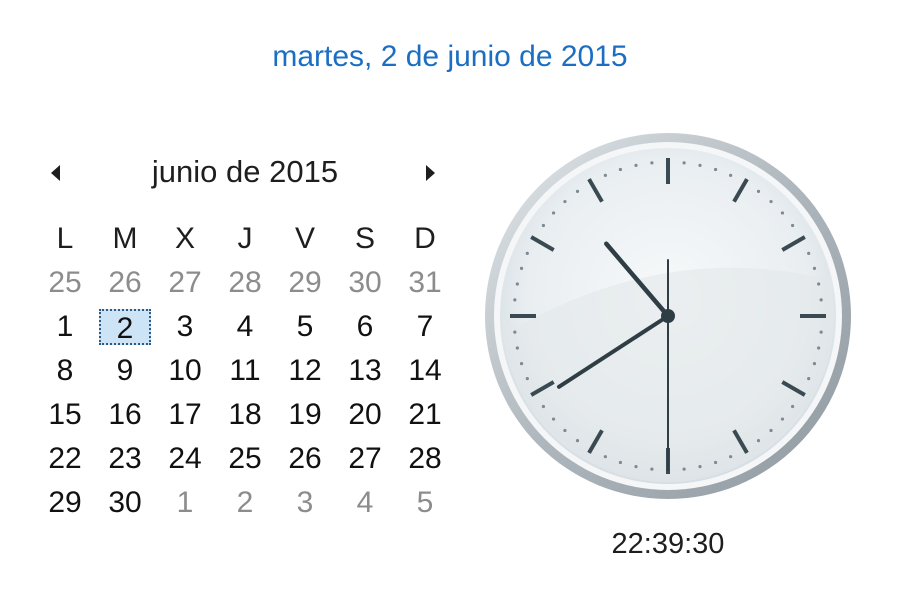  Describe the element at coordinates (365, 503) in the screenshot. I see `calendar-day-other-month: 4` at that location.